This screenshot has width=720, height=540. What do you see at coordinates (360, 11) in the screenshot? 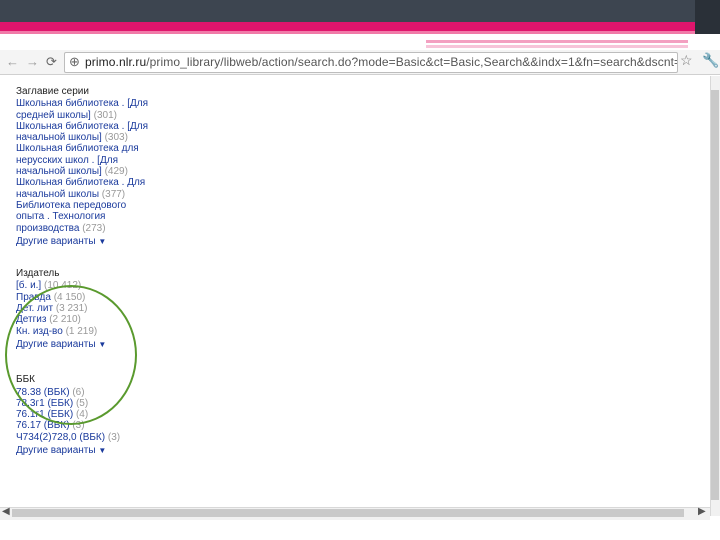
I see `slide-header-band` at bounding box center [360, 11].